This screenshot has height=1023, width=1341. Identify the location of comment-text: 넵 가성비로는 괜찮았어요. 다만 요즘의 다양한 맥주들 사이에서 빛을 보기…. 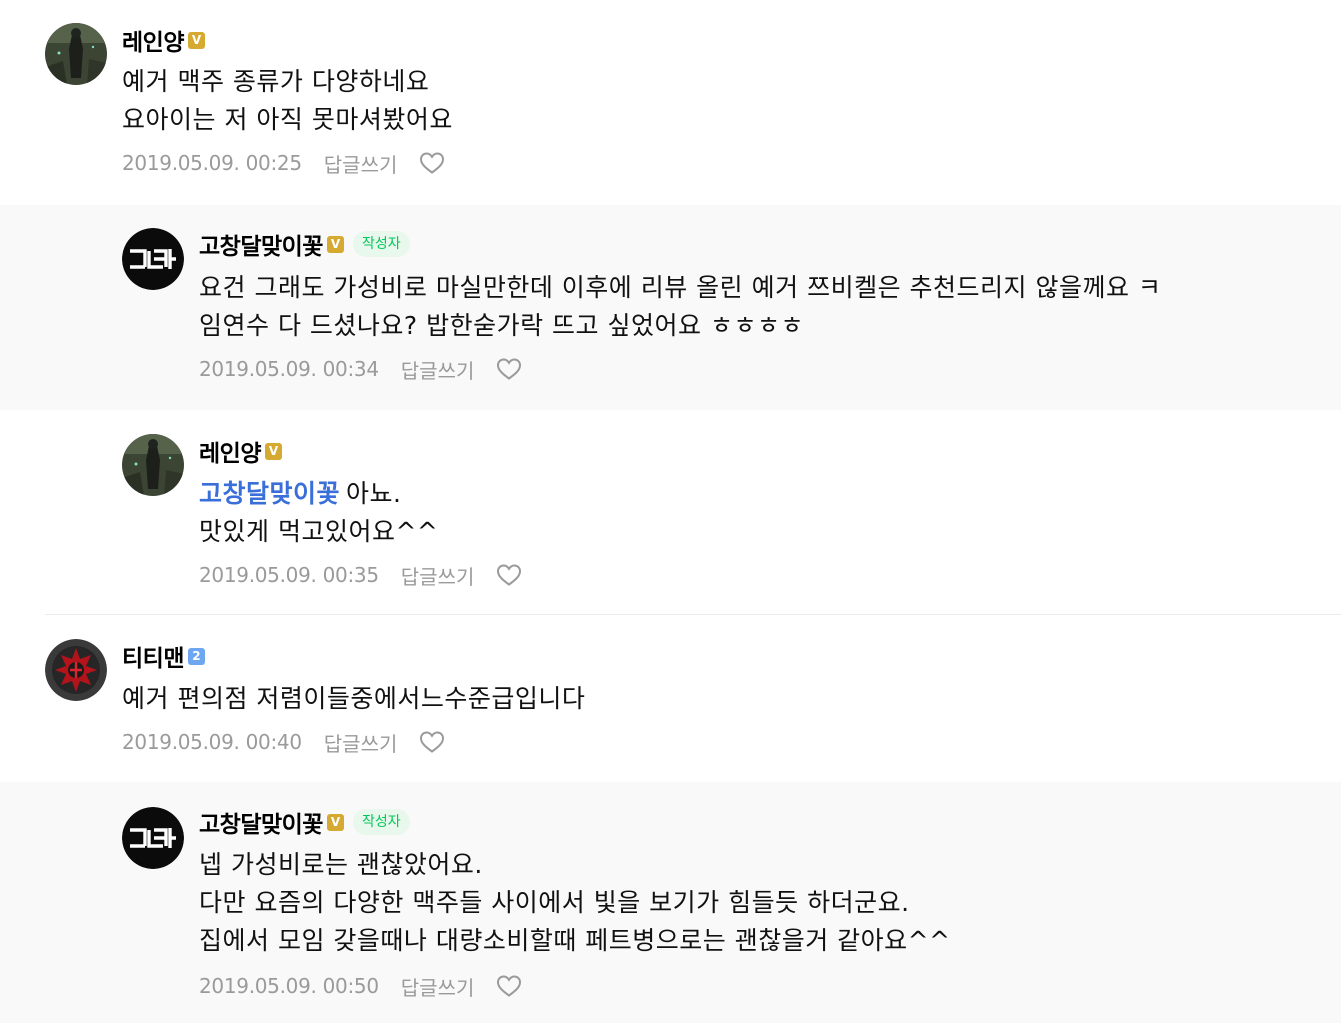
(575, 903).